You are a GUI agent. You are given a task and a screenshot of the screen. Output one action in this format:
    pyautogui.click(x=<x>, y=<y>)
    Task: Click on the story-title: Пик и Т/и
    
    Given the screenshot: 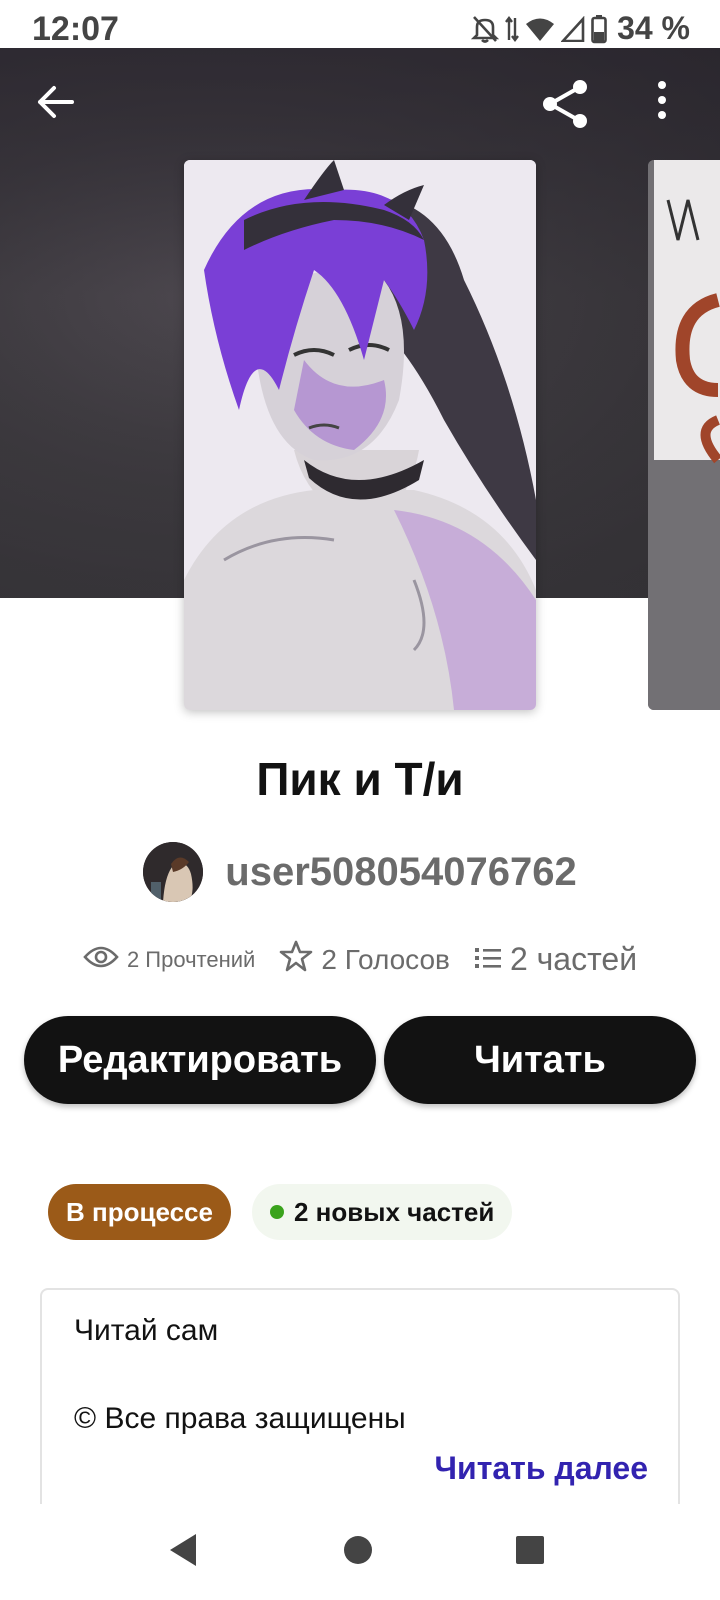 What is the action you would take?
    pyautogui.click(x=360, y=779)
    